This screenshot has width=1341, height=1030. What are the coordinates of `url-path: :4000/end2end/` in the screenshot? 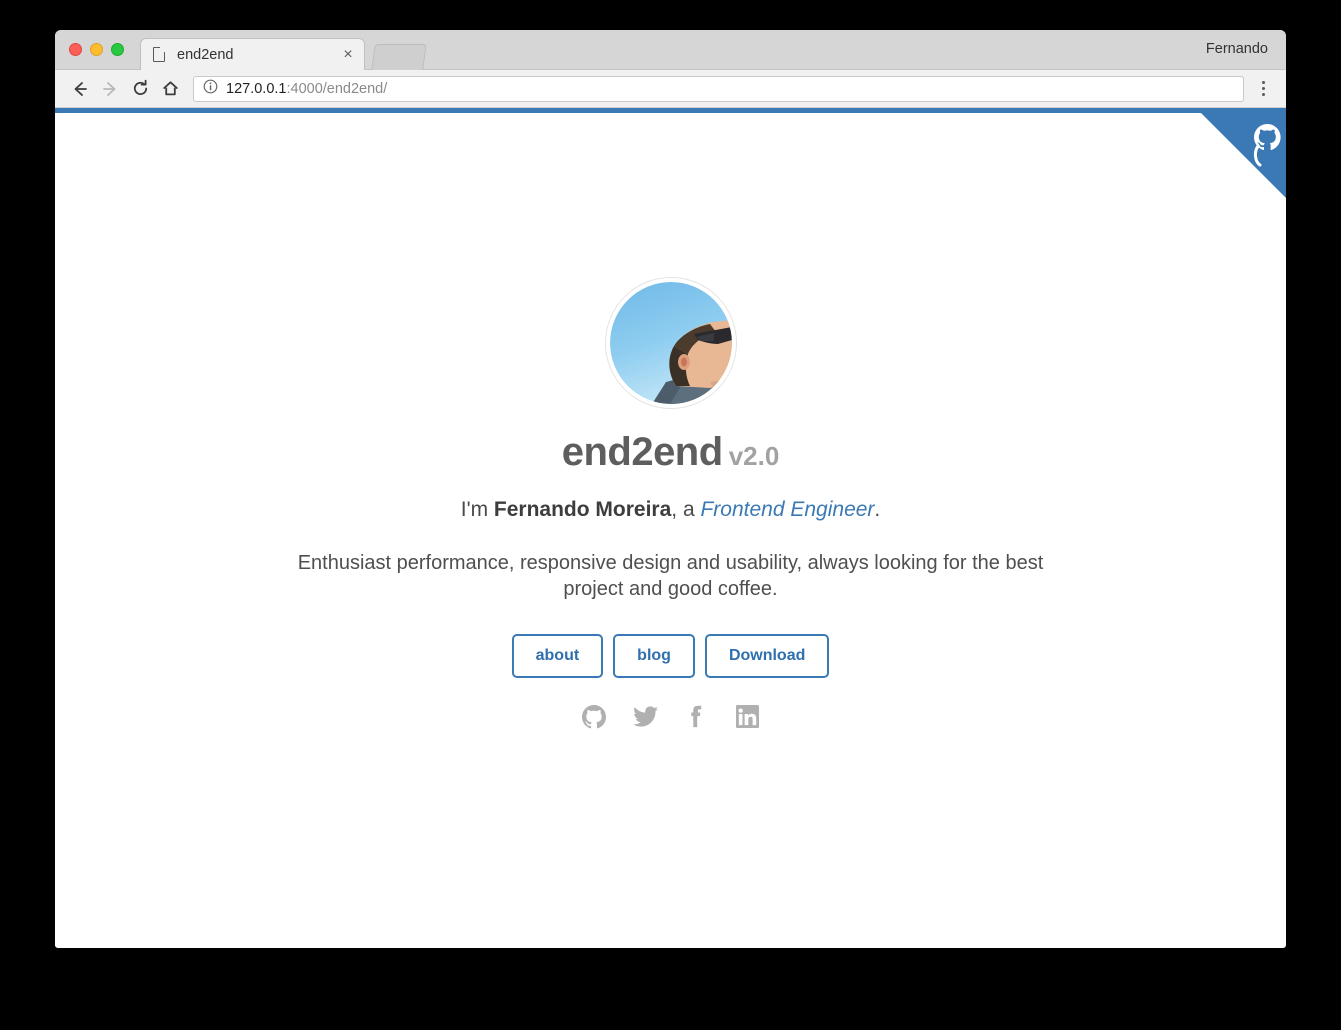 It's located at (337, 88).